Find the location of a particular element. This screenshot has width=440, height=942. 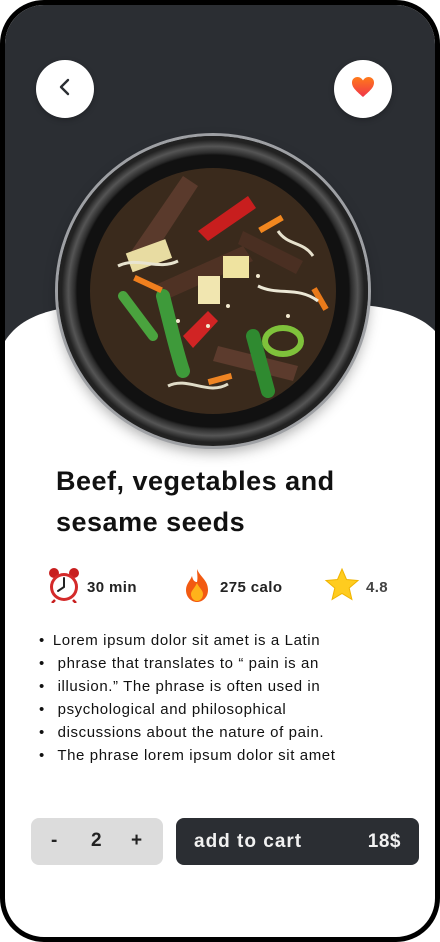

quantity-value: 2 is located at coordinates (96, 840).